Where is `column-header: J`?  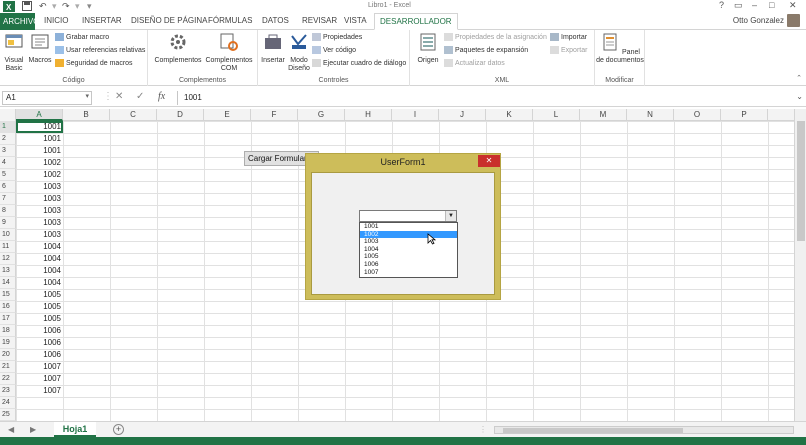 column-header: J is located at coordinates (462, 115).